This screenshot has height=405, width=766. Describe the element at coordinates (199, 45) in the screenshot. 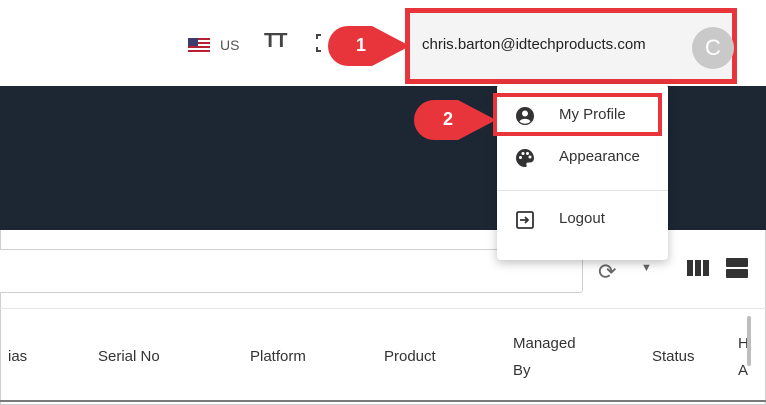

I see `us-flag-icon` at that location.